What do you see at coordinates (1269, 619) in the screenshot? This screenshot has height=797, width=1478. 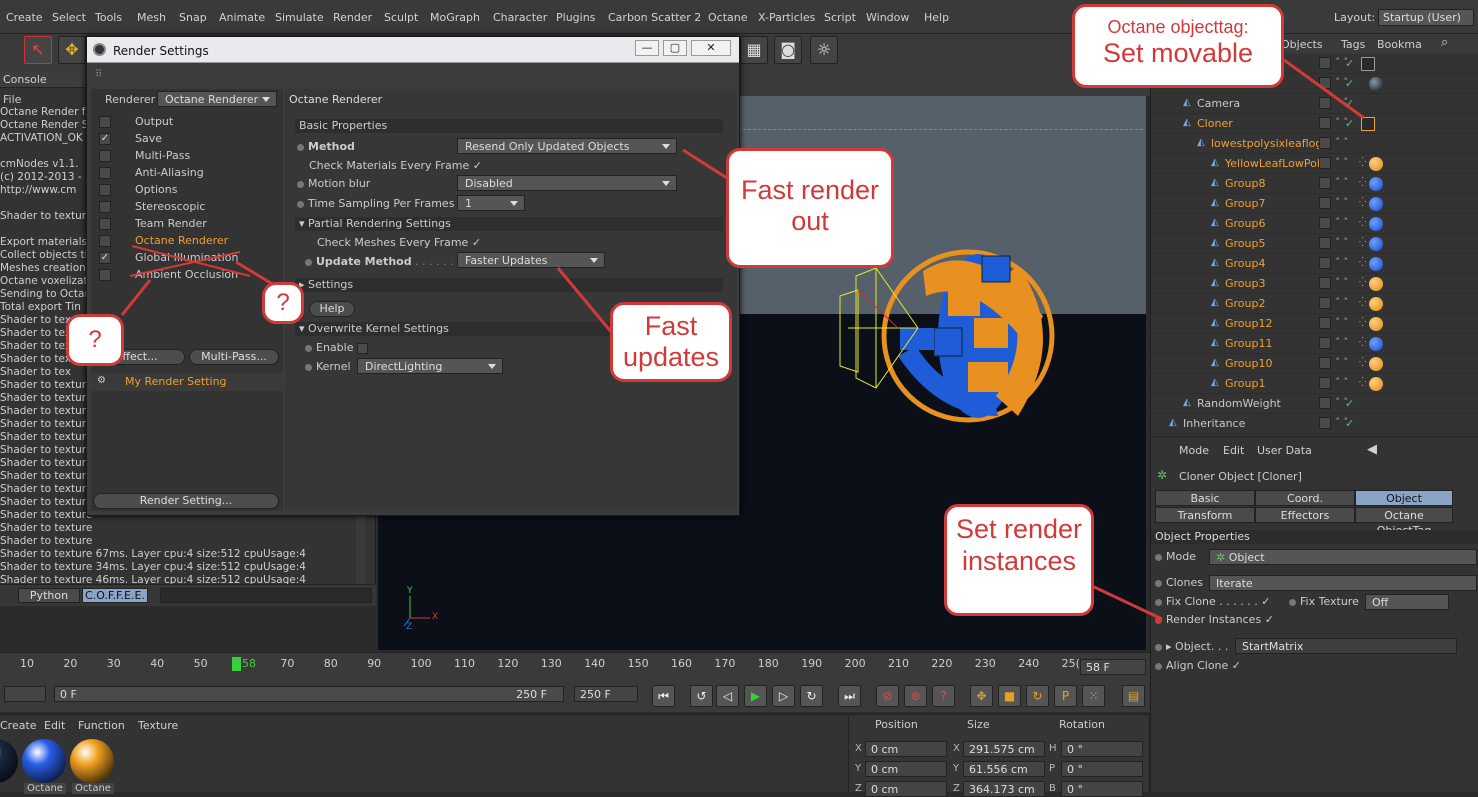 I see `render-instances-check: ✓` at bounding box center [1269, 619].